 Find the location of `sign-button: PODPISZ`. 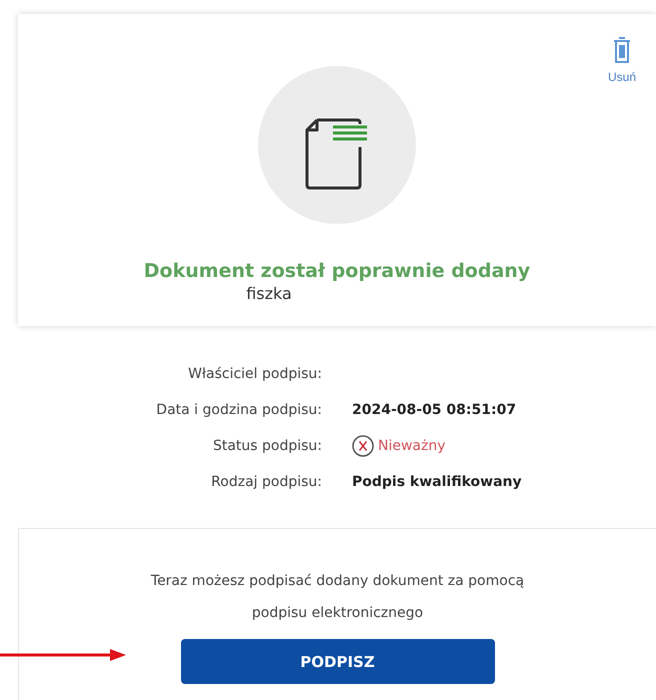

sign-button: PODPISZ is located at coordinates (337, 661).